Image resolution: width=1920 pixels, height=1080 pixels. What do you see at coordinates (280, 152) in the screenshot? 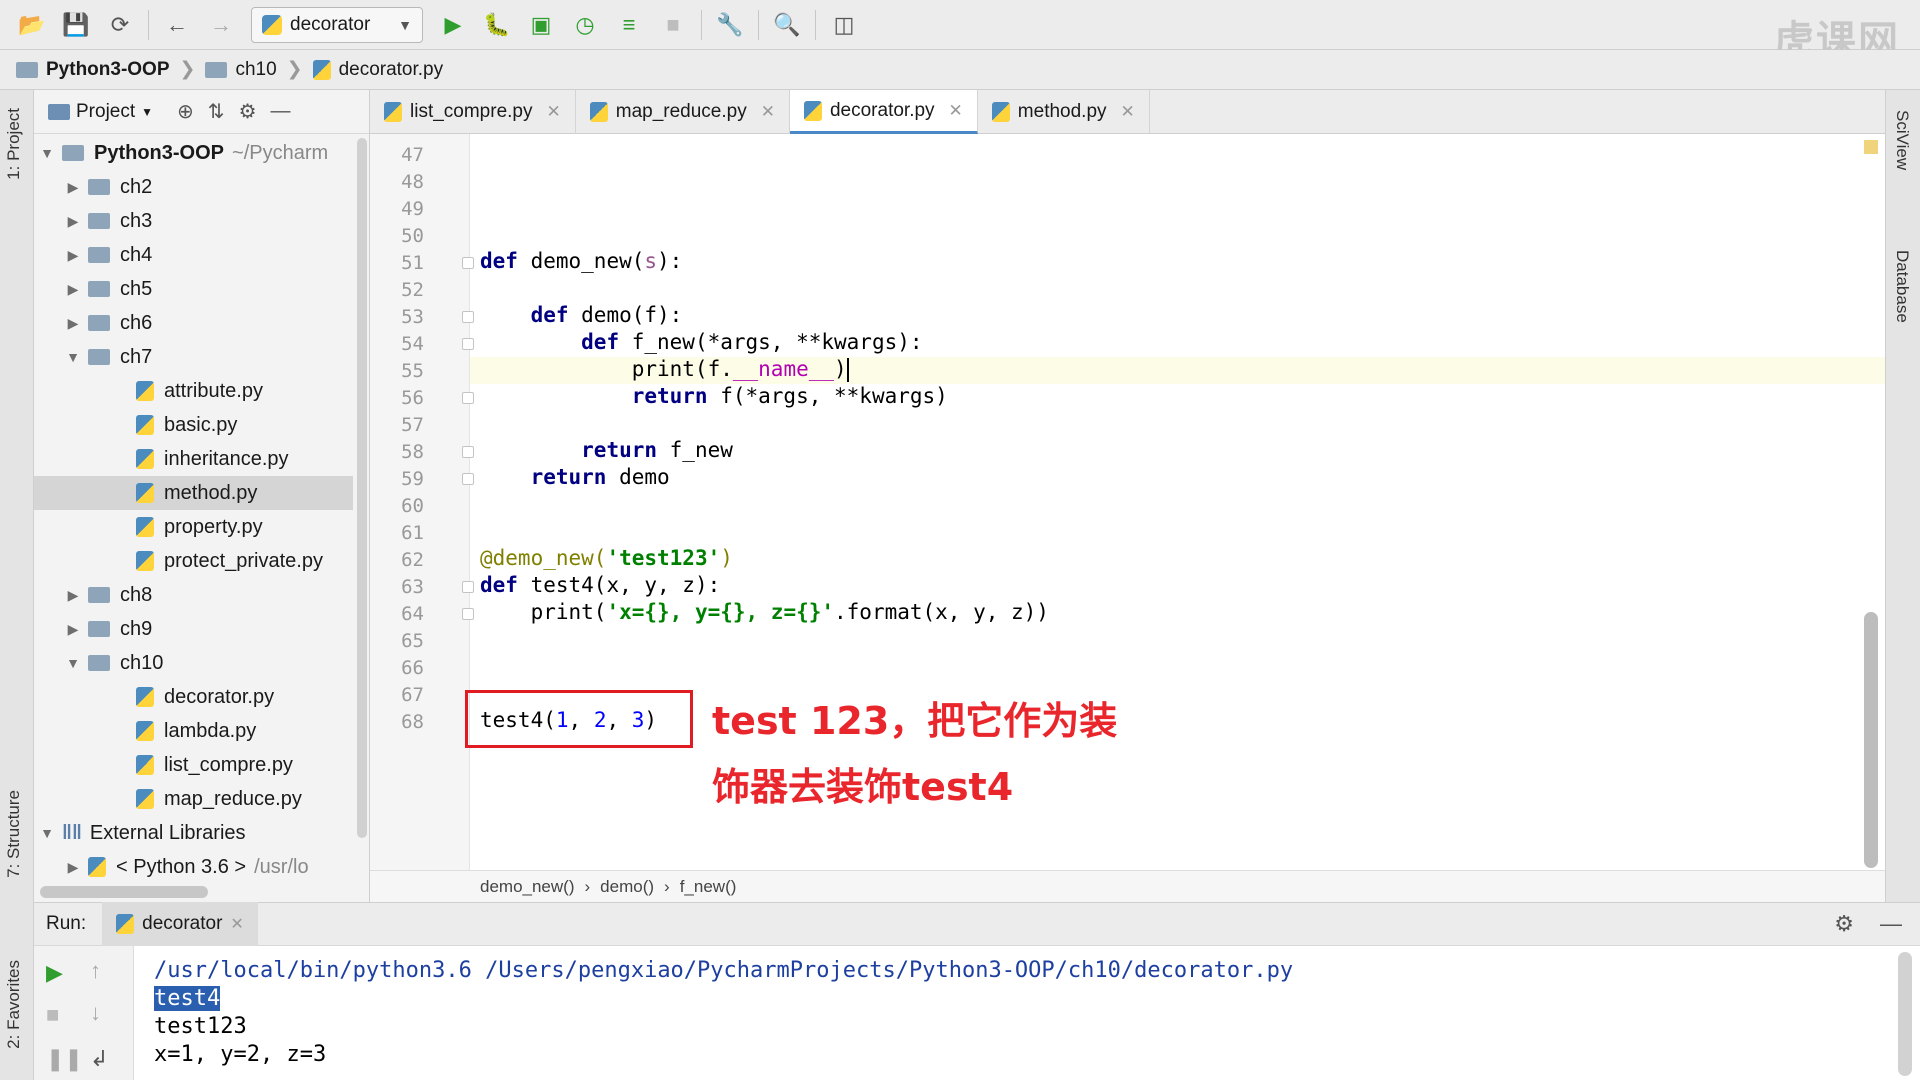
I see `tree-root-path: ~/Pycharm` at bounding box center [280, 152].